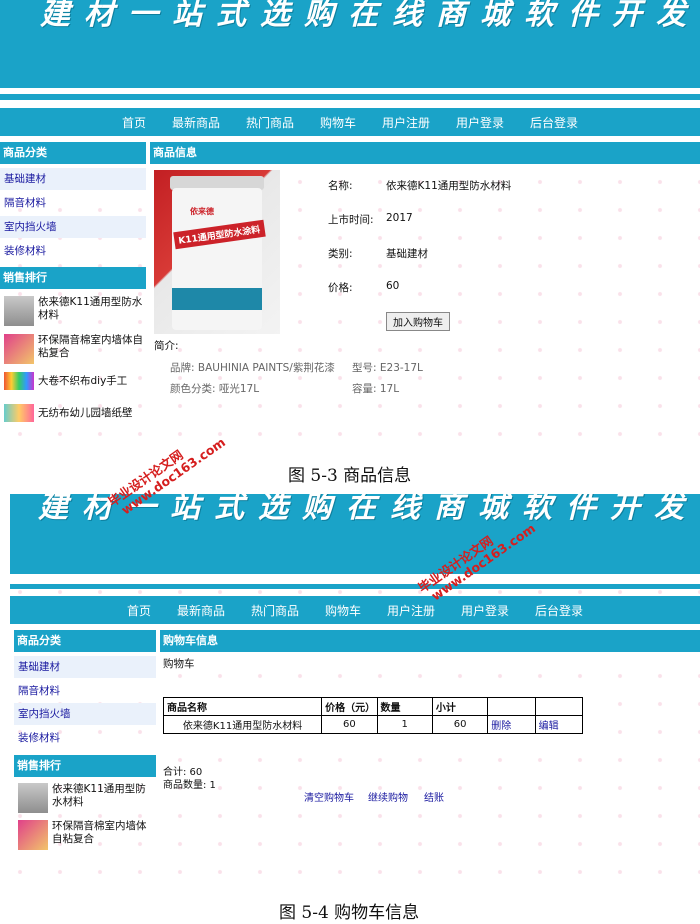 Image resolution: width=700 pixels, height=924 pixels. I want to click on spec-color: 颜色分类: 哑光17L, so click(215, 389).